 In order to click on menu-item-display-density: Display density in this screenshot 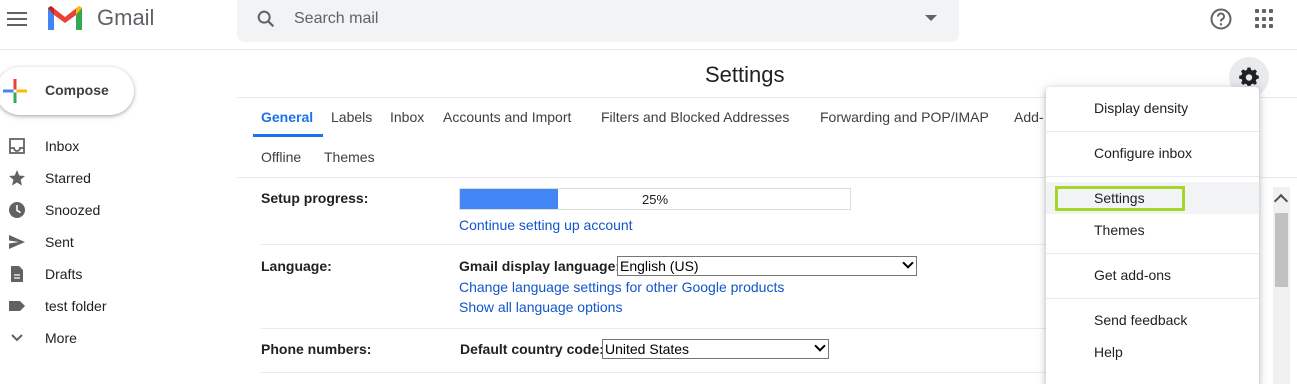, I will do `click(1152, 108)`.